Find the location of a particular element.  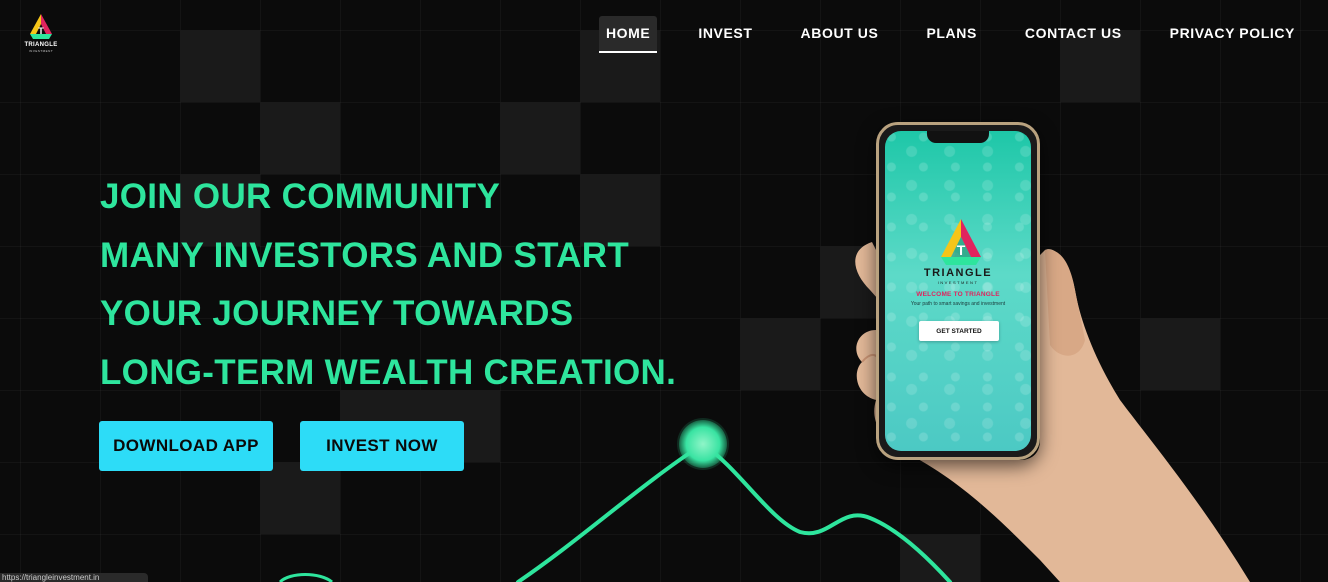

svg-text: T is located at coordinates (961, 250).